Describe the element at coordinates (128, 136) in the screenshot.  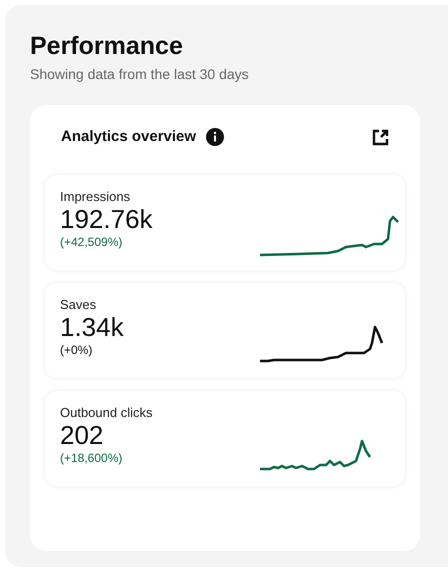
I see `card-title: Analytics overview` at that location.